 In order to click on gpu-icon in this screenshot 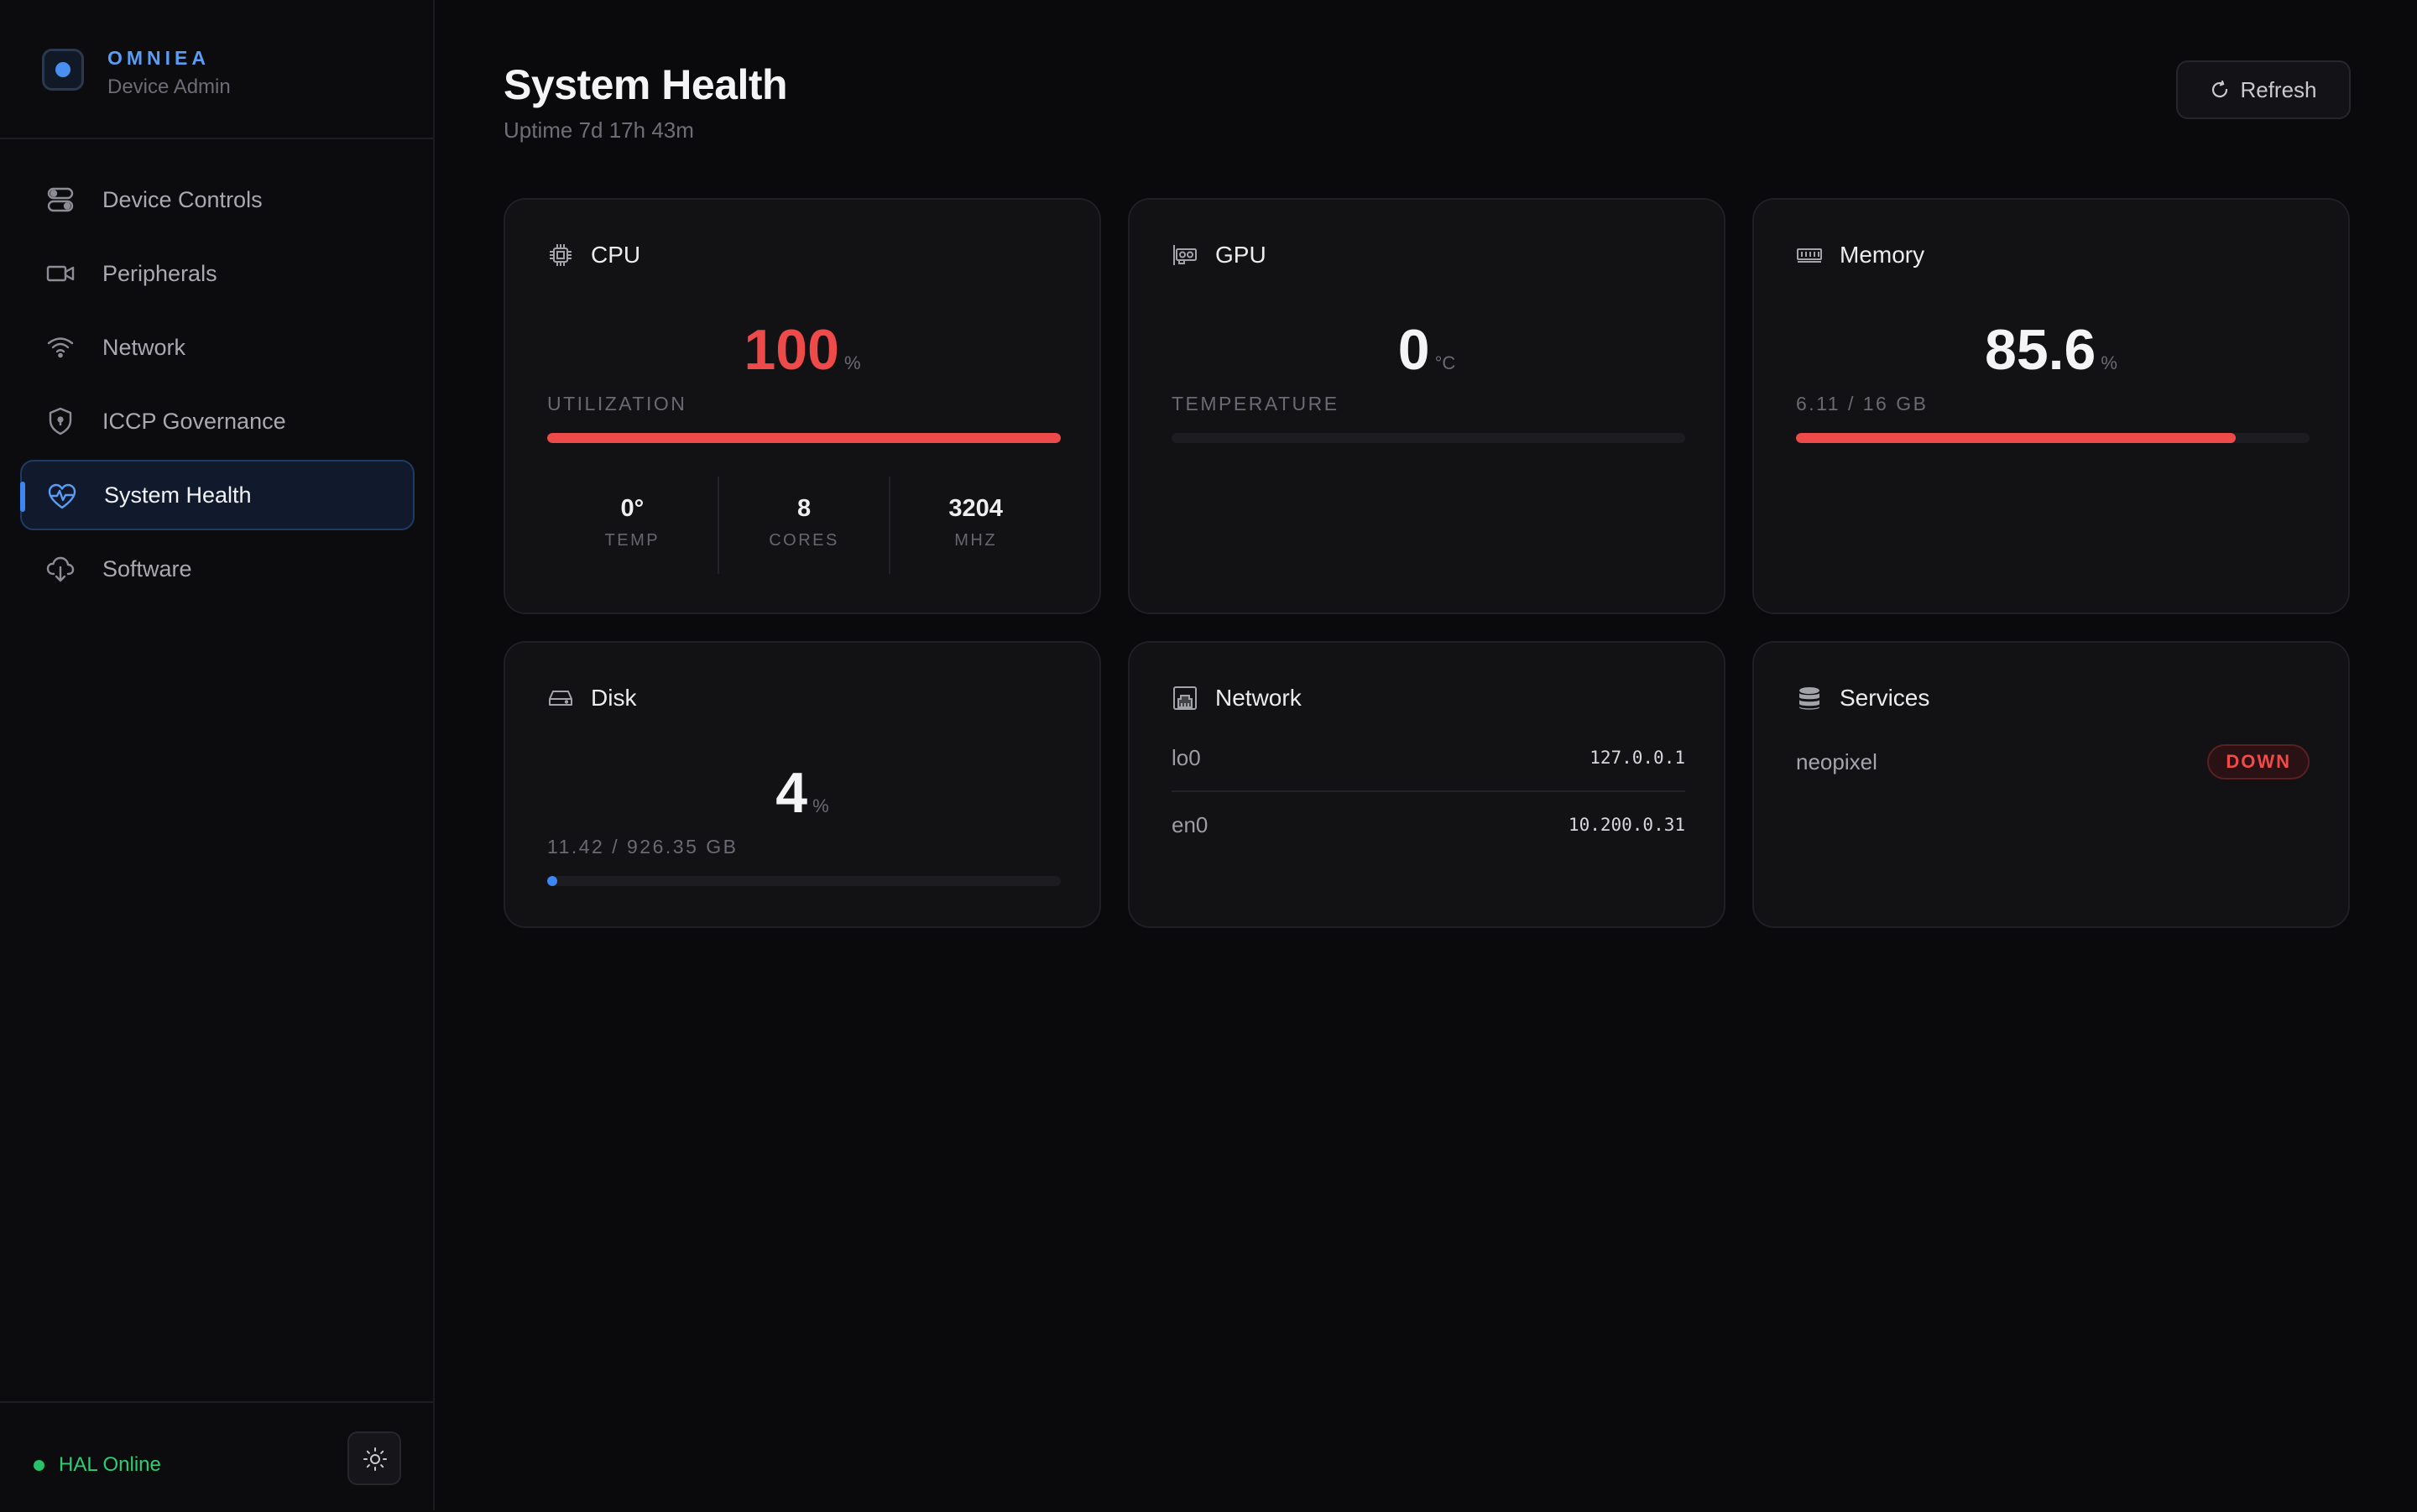, I will do `click(1185, 255)`.